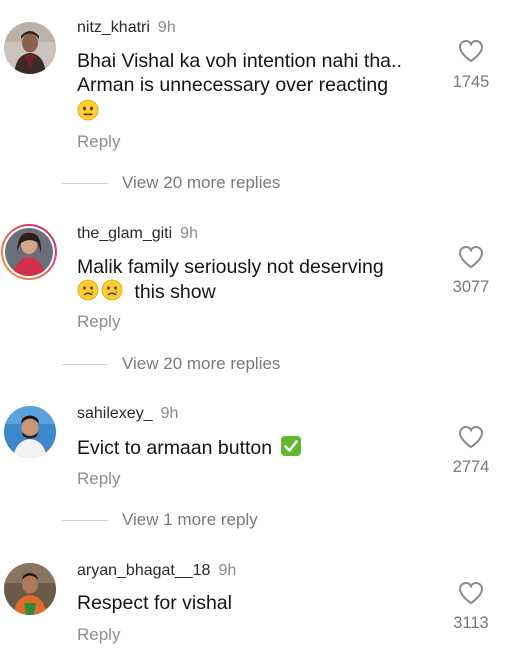 The height and width of the screenshot is (649, 512). I want to click on comment-text: Respect for vishal, so click(154, 603).